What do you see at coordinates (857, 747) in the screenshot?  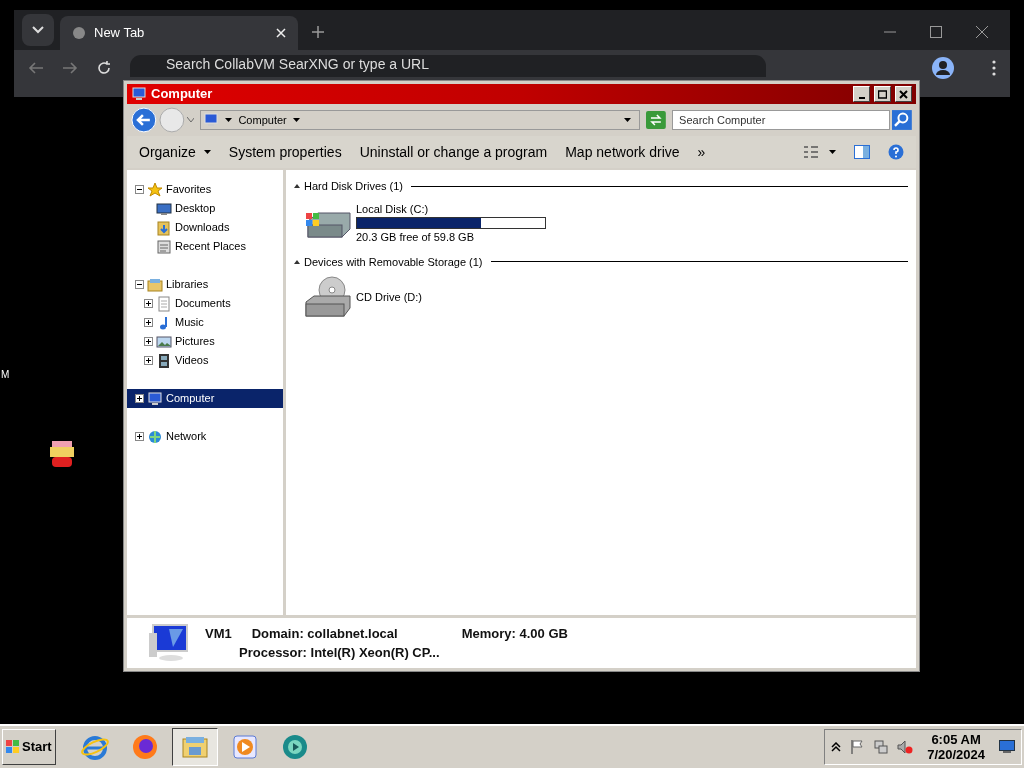 I see `flag-icon` at bounding box center [857, 747].